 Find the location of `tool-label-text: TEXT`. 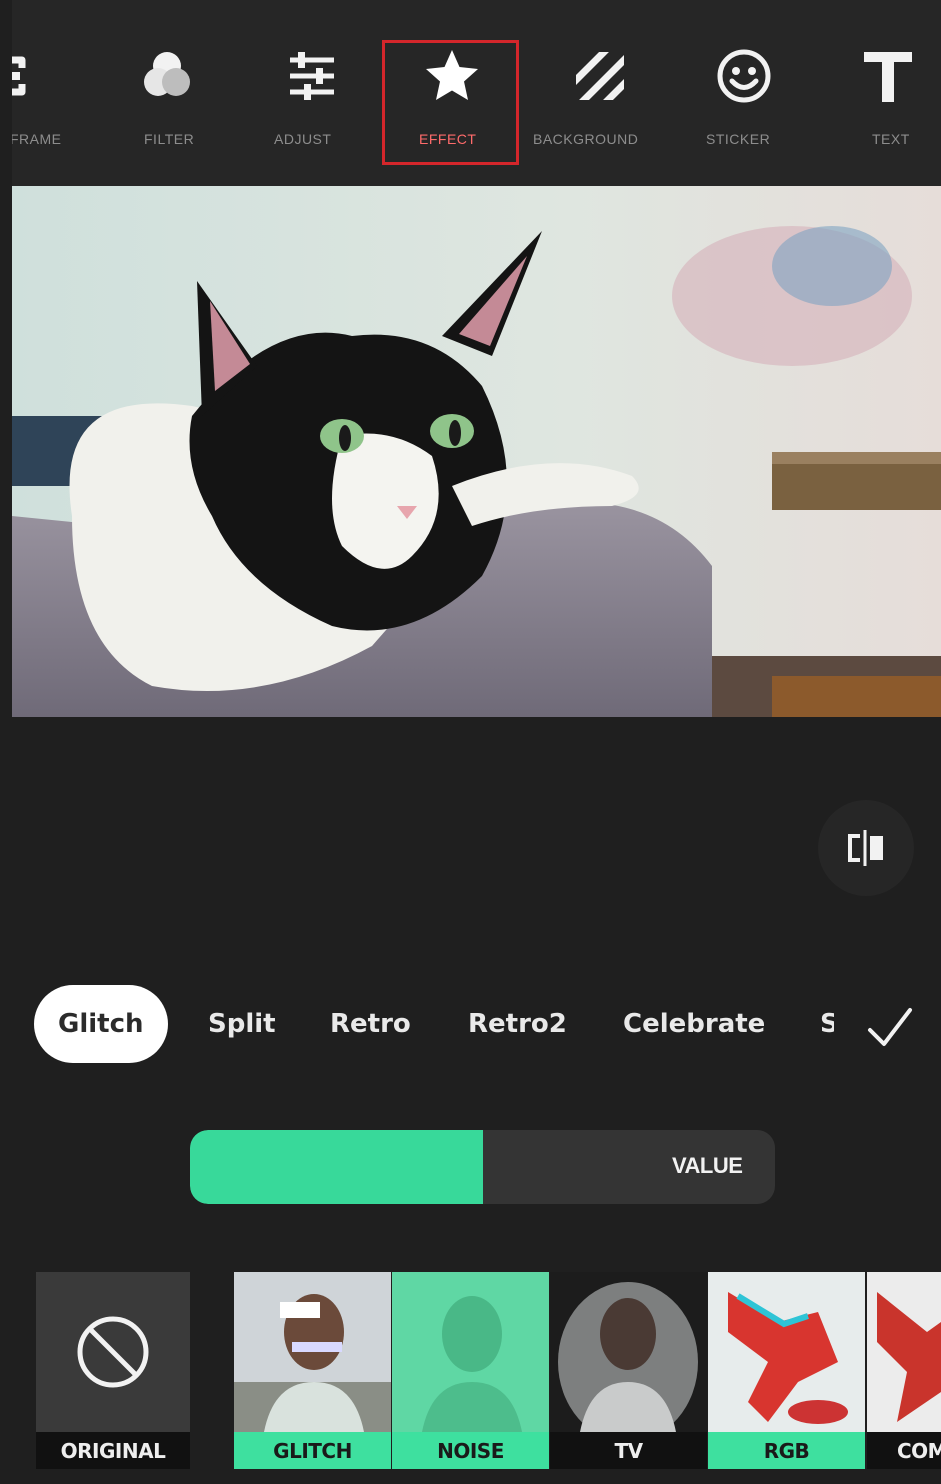

tool-label-text: TEXT is located at coordinates (891, 139).